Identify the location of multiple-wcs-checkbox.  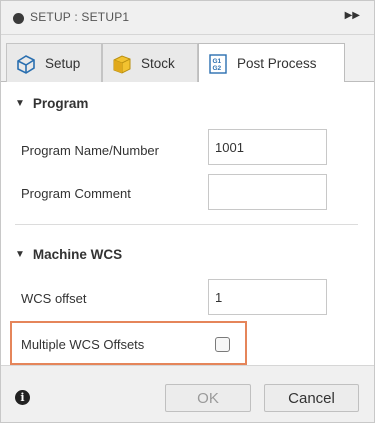
(222, 344).